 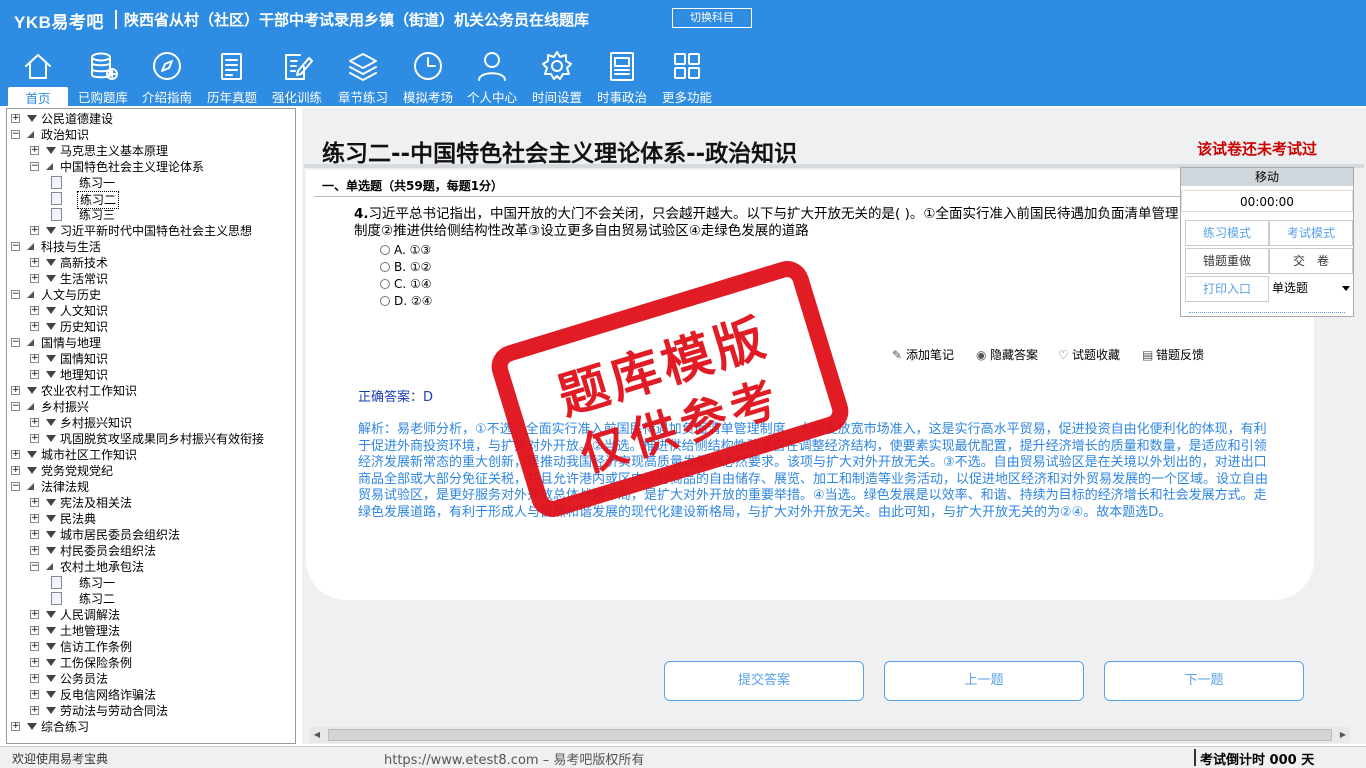 What do you see at coordinates (557, 75) in the screenshot?
I see `nav-item-8: 时间设置` at bounding box center [557, 75].